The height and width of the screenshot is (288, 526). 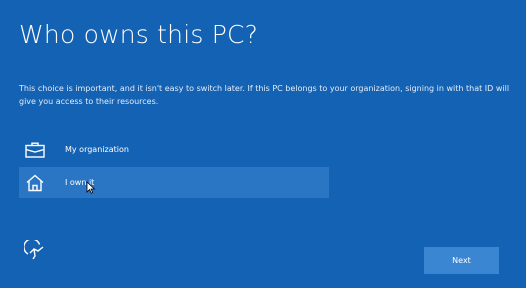 What do you see at coordinates (91, 187) in the screenshot?
I see `mouse-cursor-icon` at bounding box center [91, 187].